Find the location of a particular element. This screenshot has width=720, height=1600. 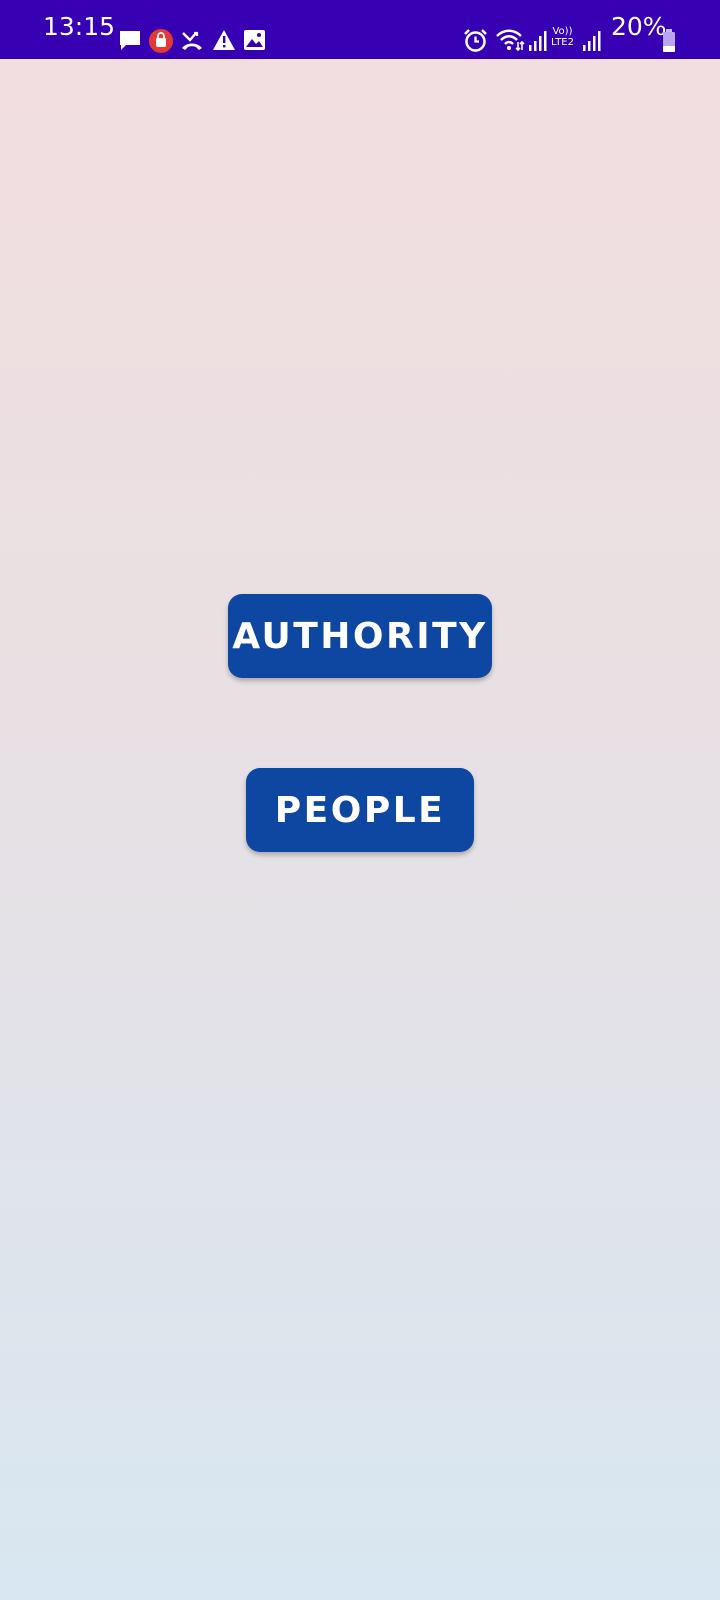

missed-call-icon is located at coordinates (192, 40).